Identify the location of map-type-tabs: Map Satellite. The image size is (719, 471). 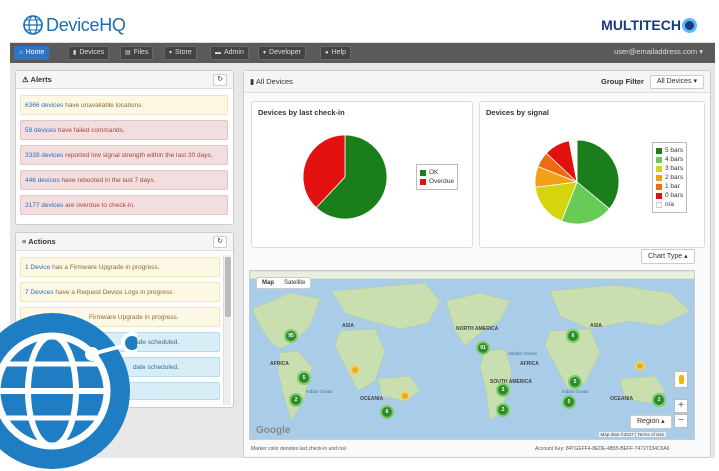
(284, 283).